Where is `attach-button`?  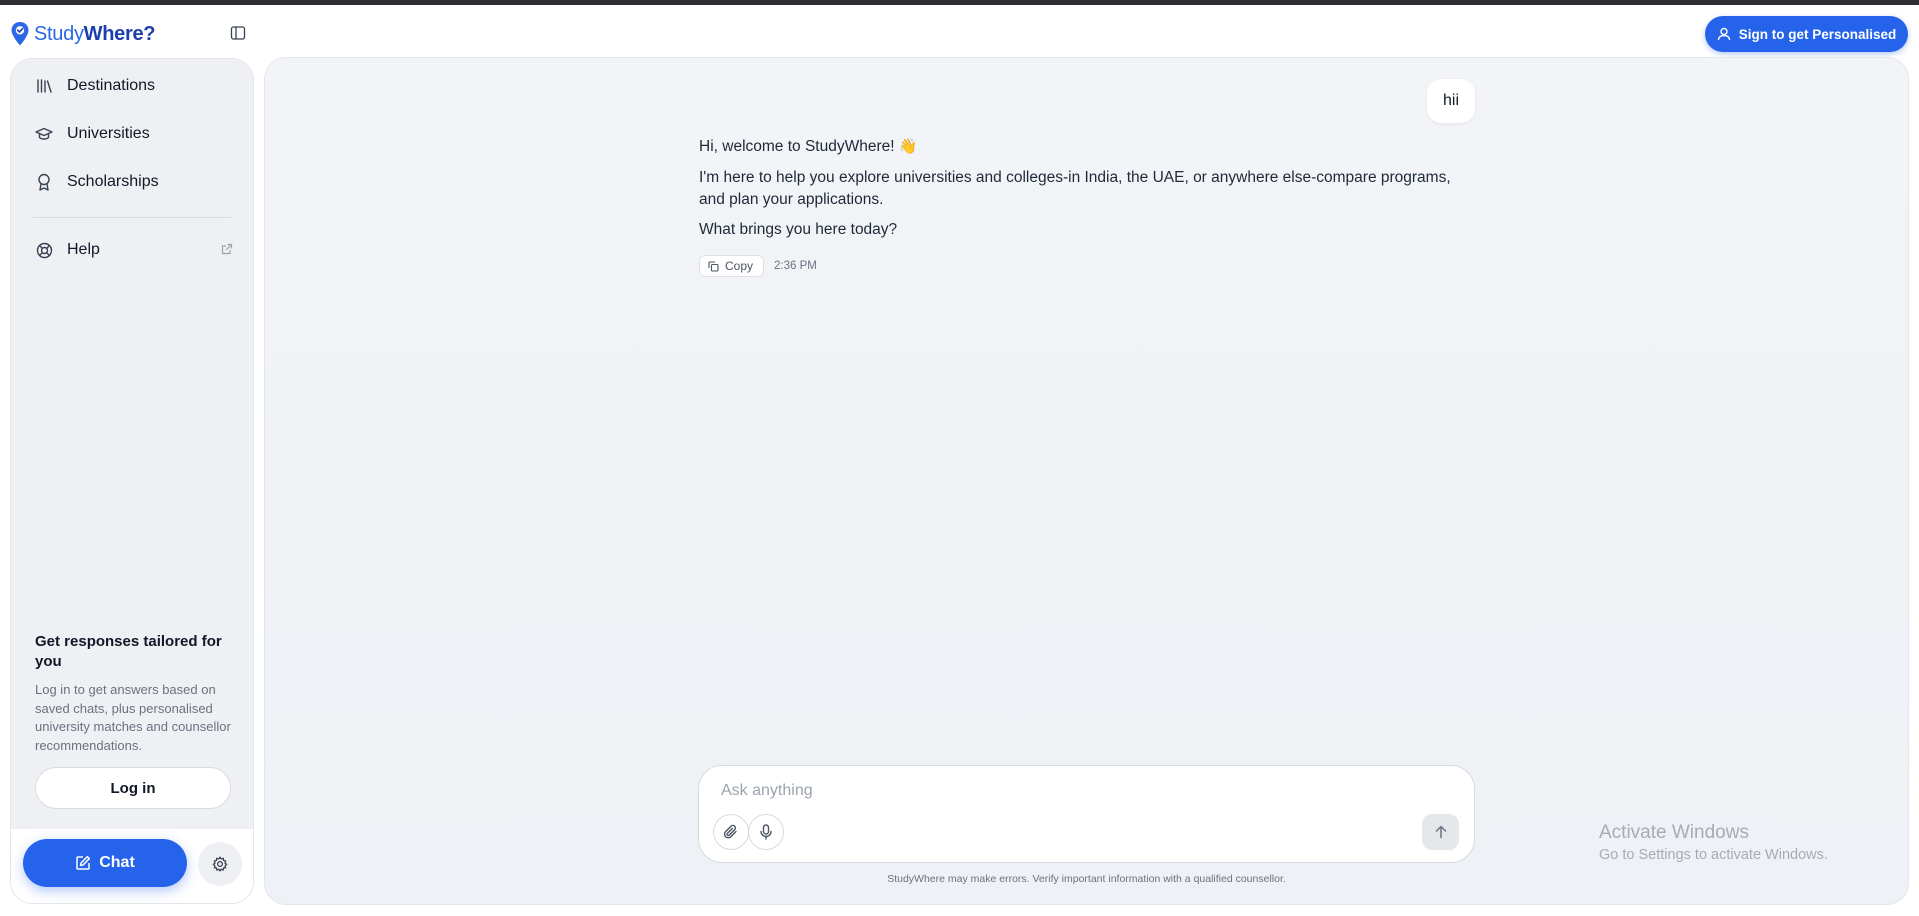 attach-button is located at coordinates (731, 832).